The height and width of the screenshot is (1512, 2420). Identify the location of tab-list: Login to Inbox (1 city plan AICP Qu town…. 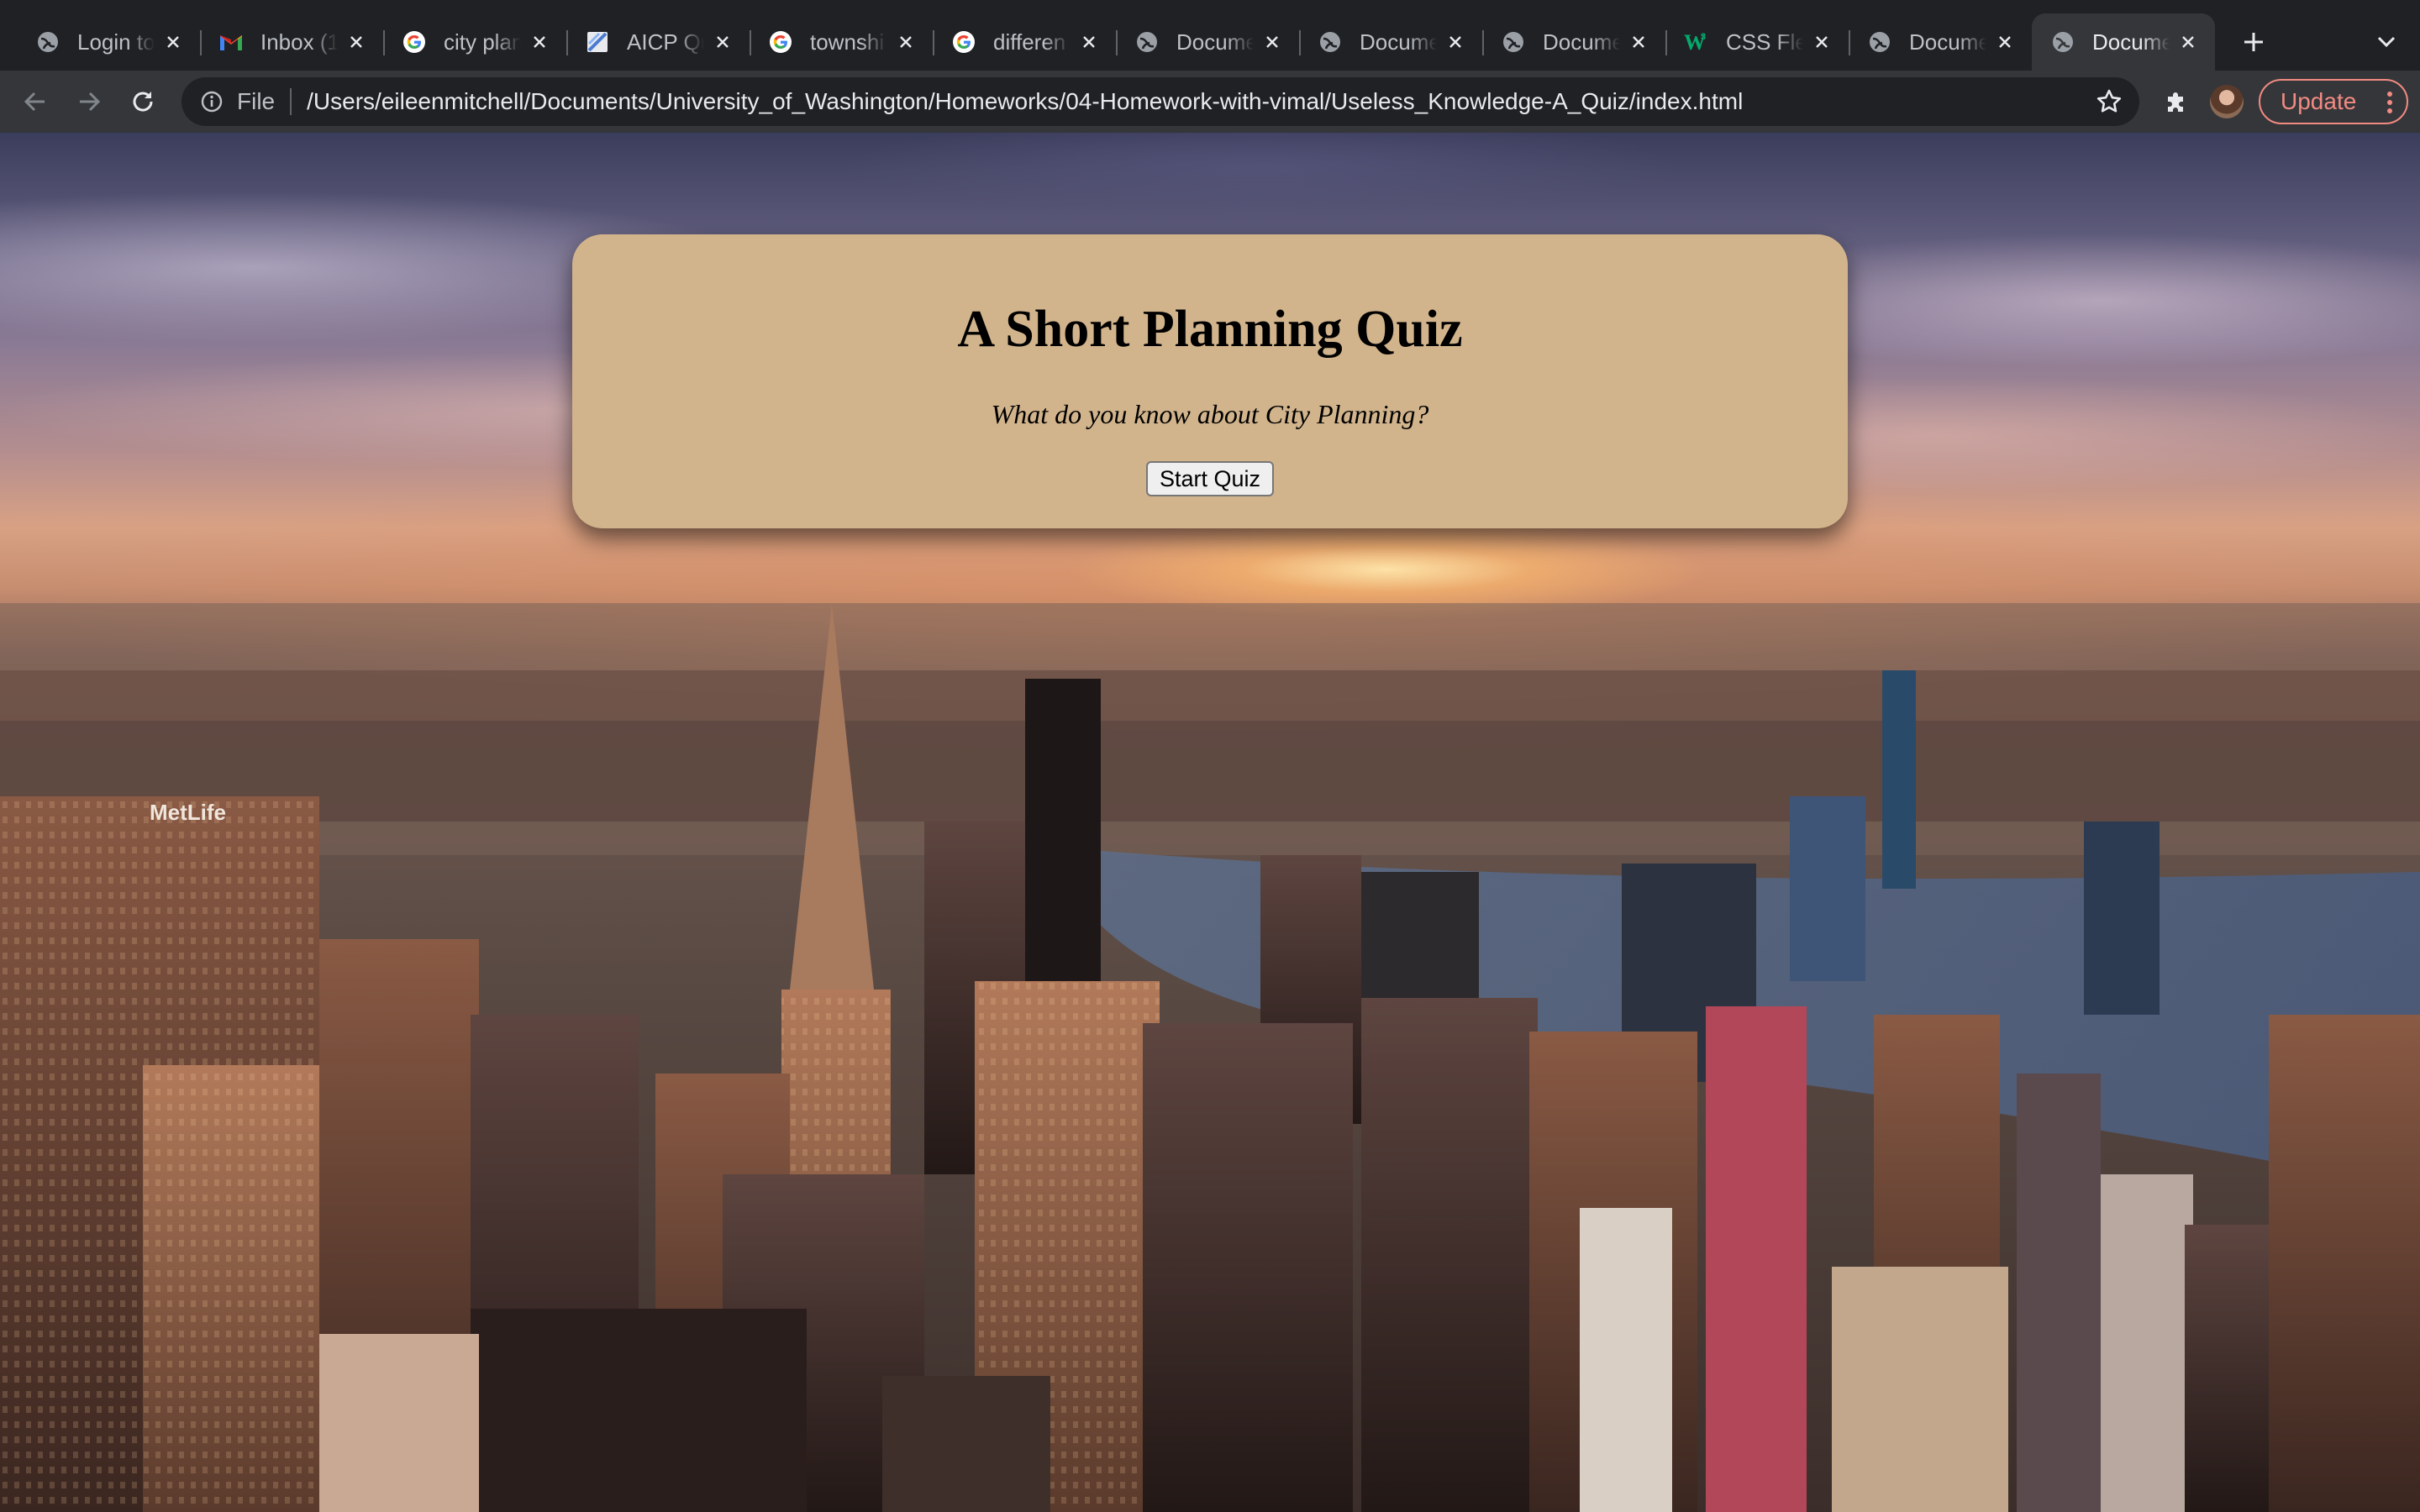
(1107, 35).